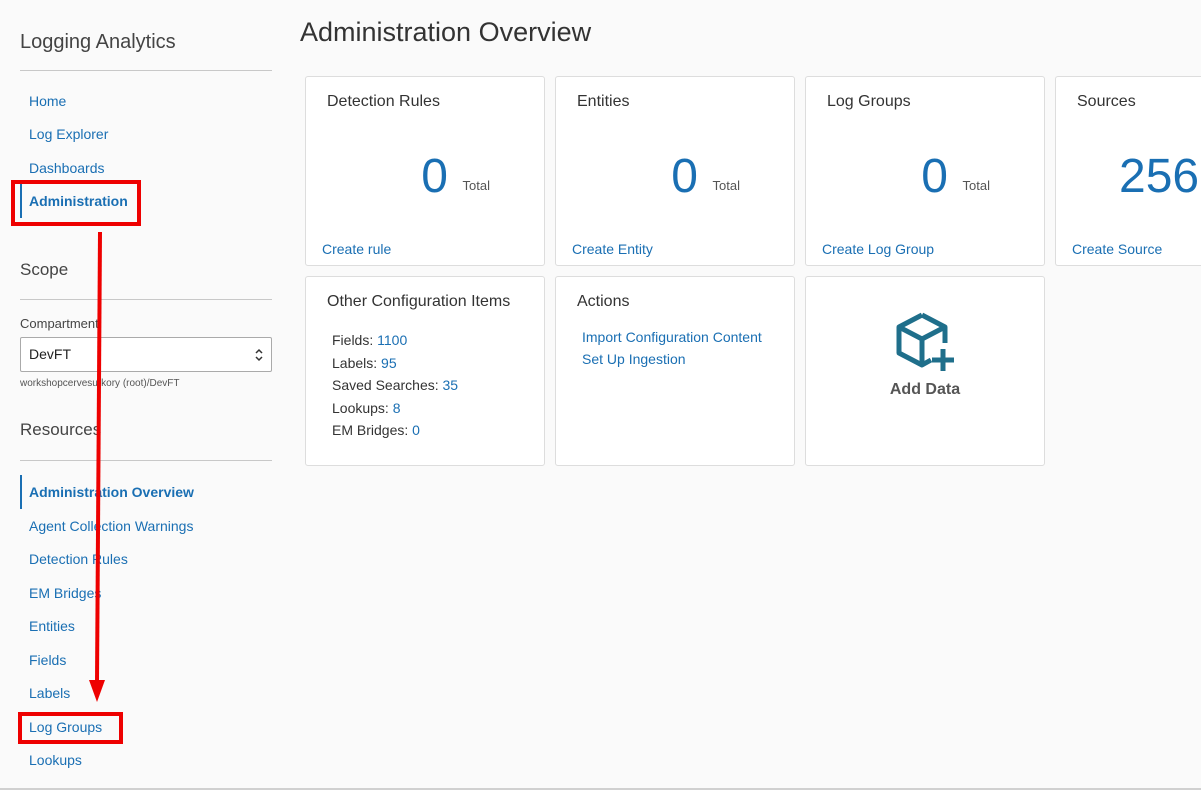 This screenshot has height=790, width=1201. I want to click on annotation-arrow-icon, so click(97, 466).